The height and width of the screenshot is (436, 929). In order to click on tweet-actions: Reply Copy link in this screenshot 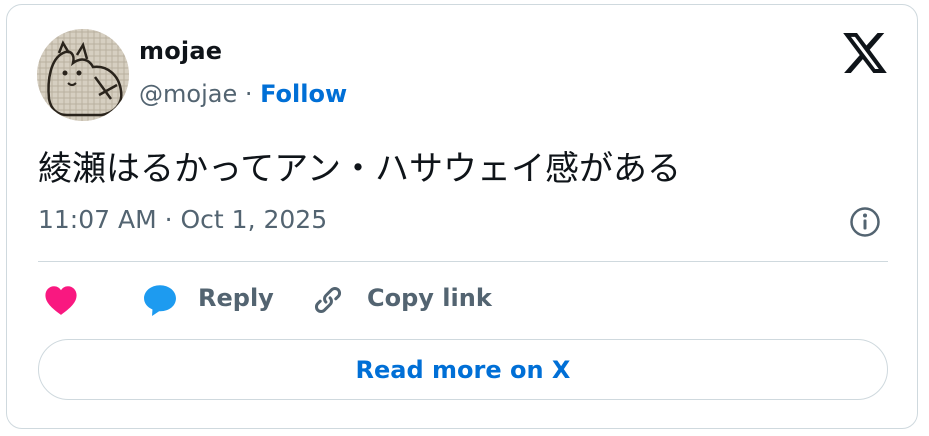, I will do `click(463, 301)`.